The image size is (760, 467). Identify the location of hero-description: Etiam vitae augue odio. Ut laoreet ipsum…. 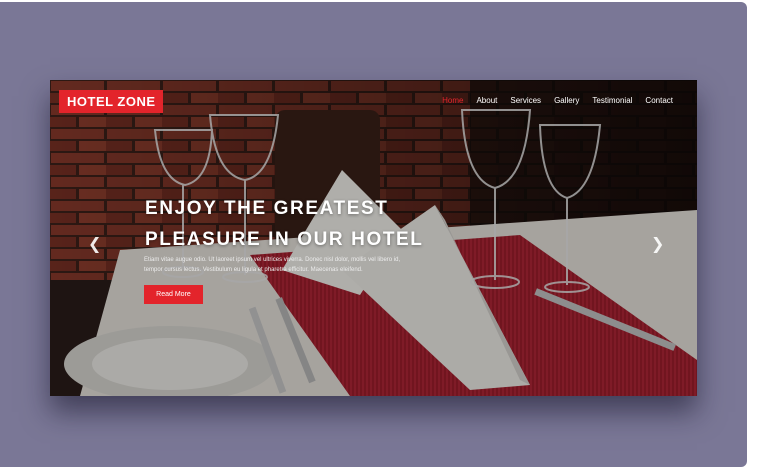
(309, 265).